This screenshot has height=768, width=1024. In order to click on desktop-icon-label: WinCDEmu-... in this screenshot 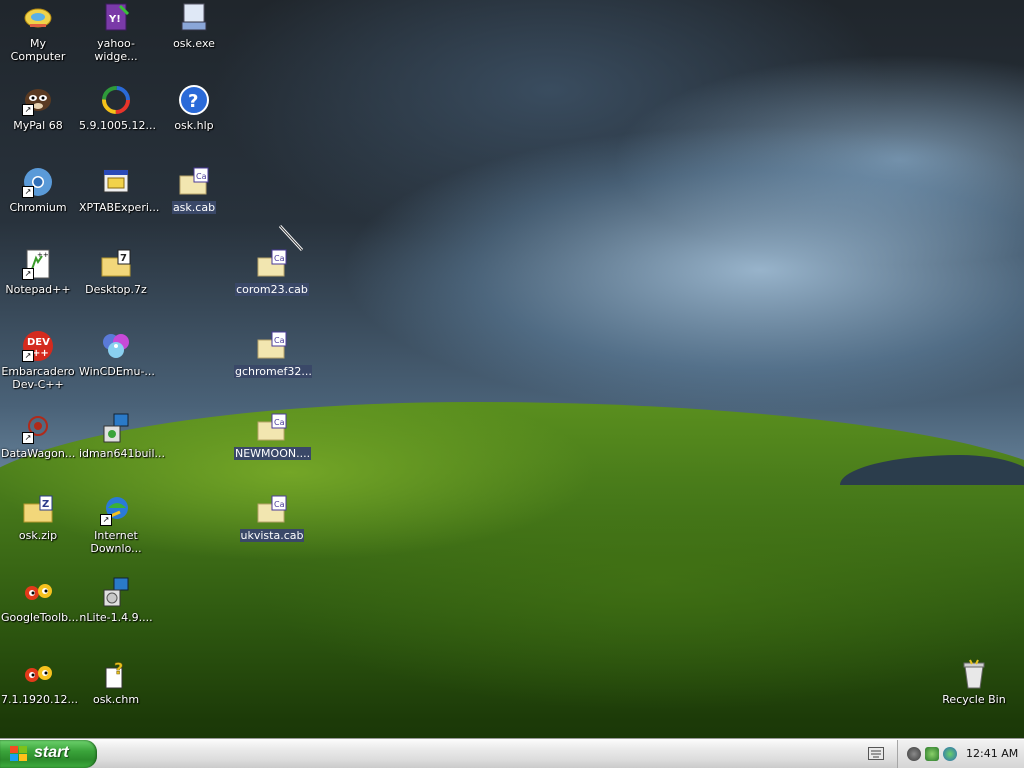, I will do `click(117, 371)`.